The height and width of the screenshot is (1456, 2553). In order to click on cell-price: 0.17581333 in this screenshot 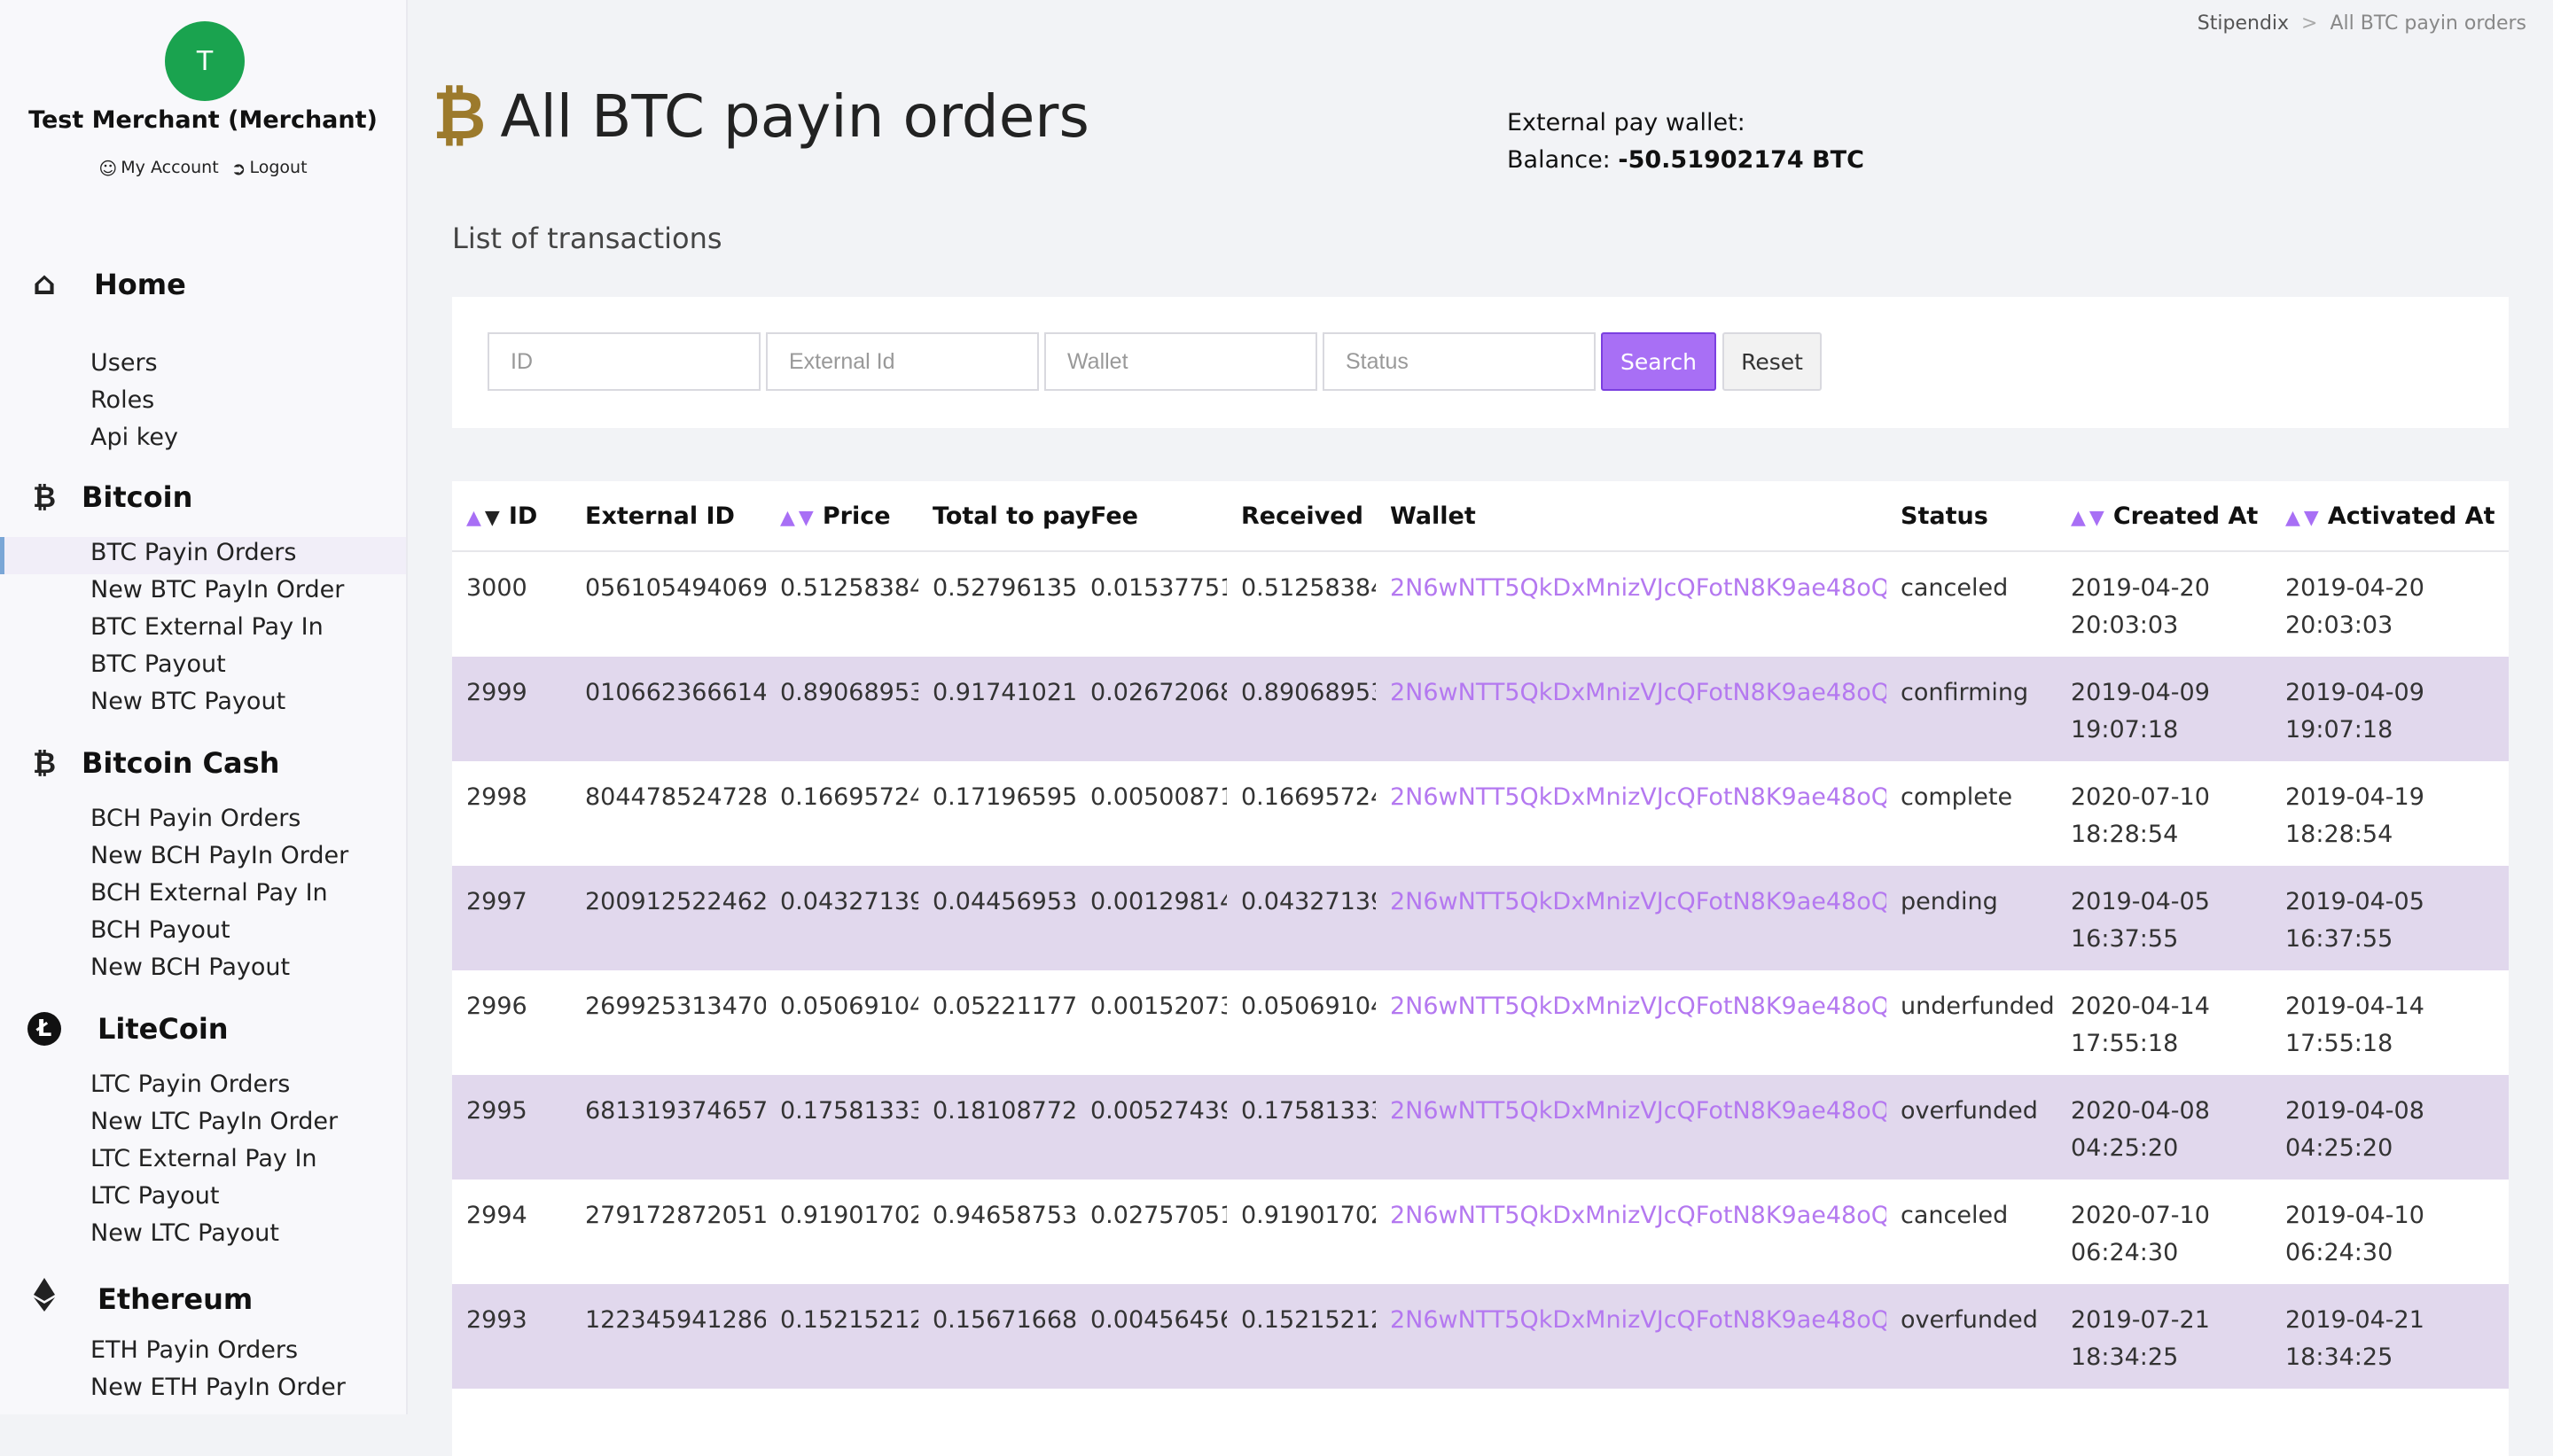, I will do `click(842, 1127)`.